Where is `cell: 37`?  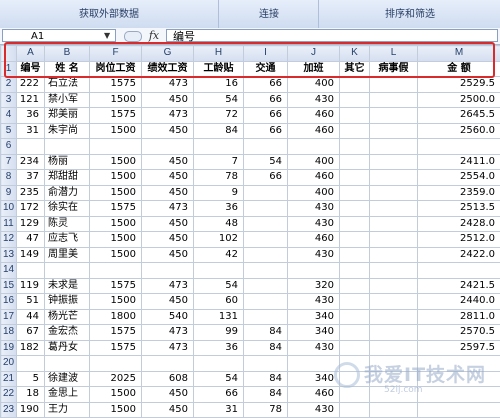
cell: 37 is located at coordinates (31, 178).